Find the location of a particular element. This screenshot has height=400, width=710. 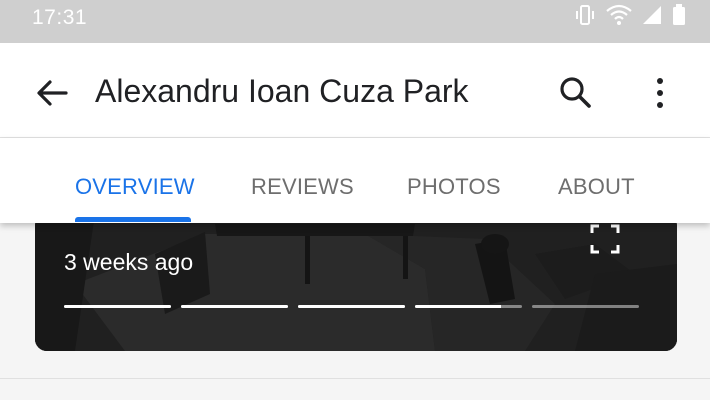

wifi-icon is located at coordinates (619, 14).